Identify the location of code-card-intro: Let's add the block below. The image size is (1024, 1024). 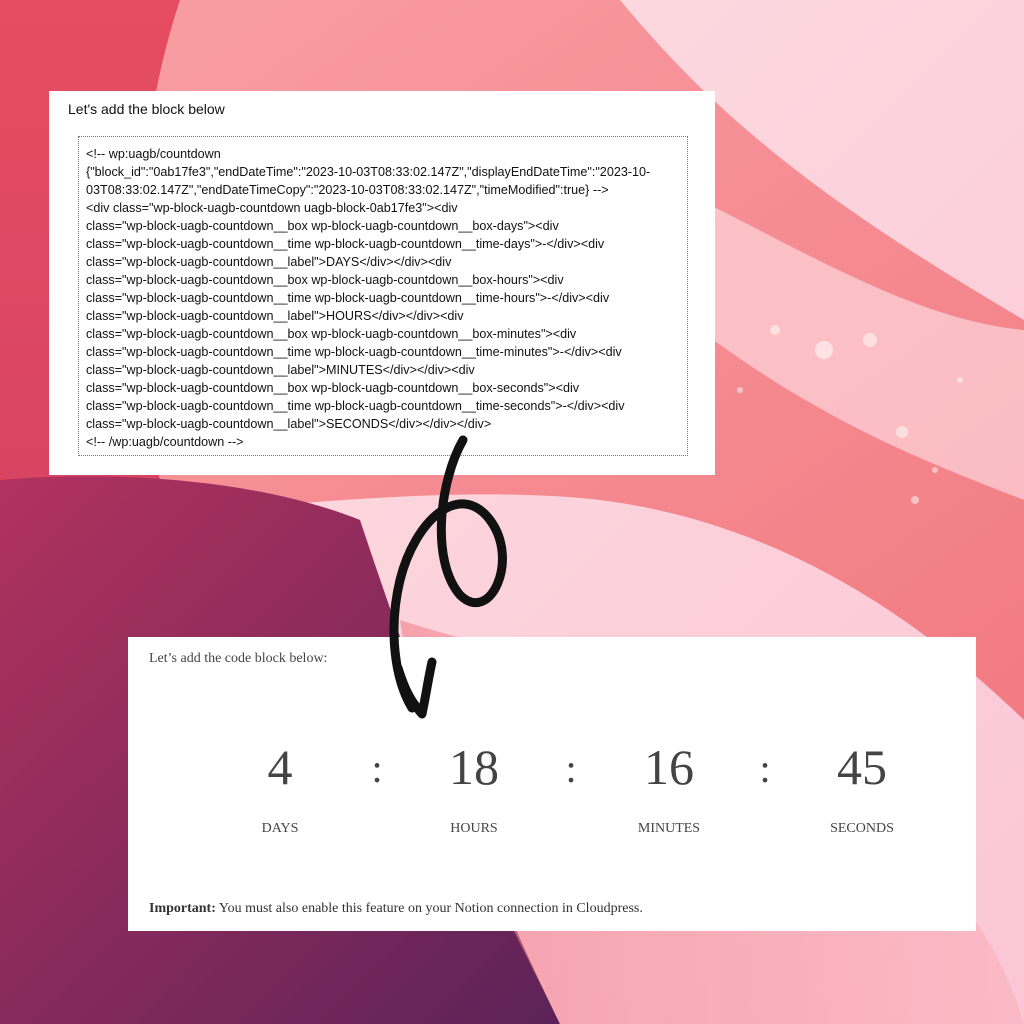
(146, 109).